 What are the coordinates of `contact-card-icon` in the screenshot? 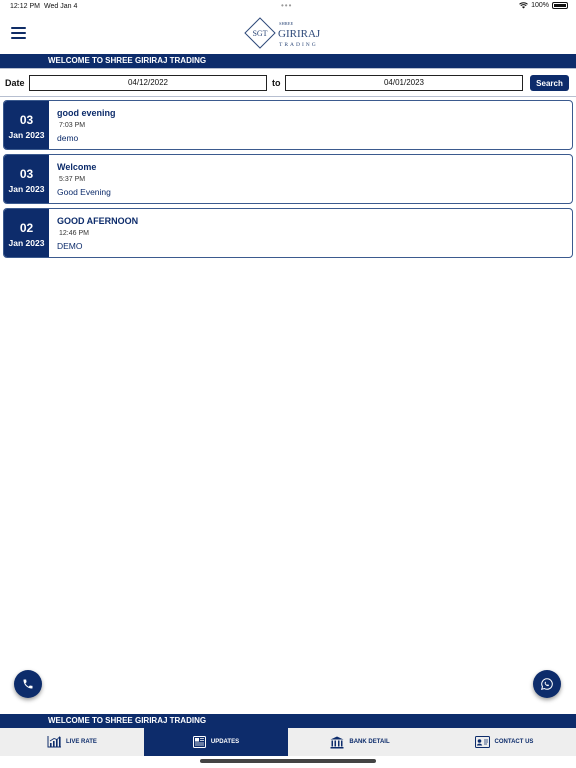 It's located at (482, 742).